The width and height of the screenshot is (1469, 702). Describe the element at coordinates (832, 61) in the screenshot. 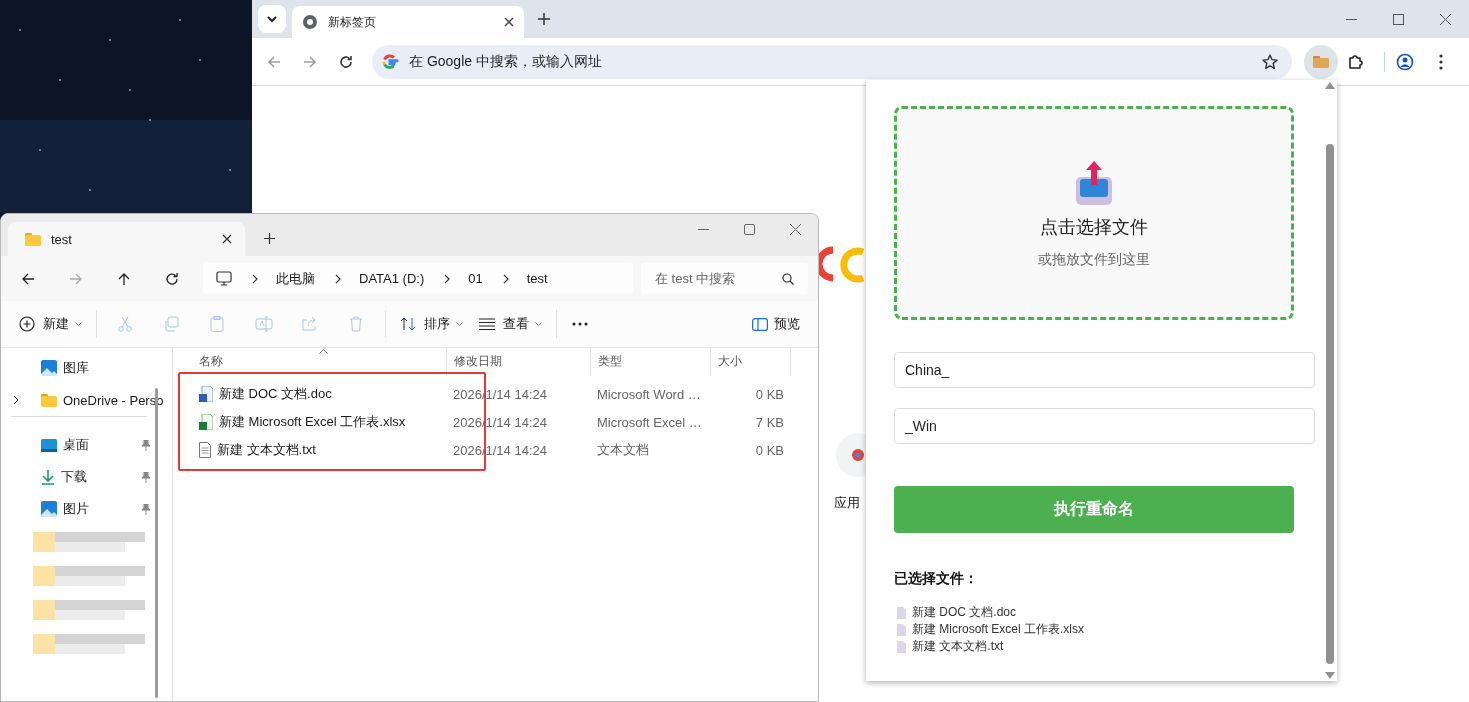

I see `address-bar: 在 Google 中搜索，或输入网址` at that location.